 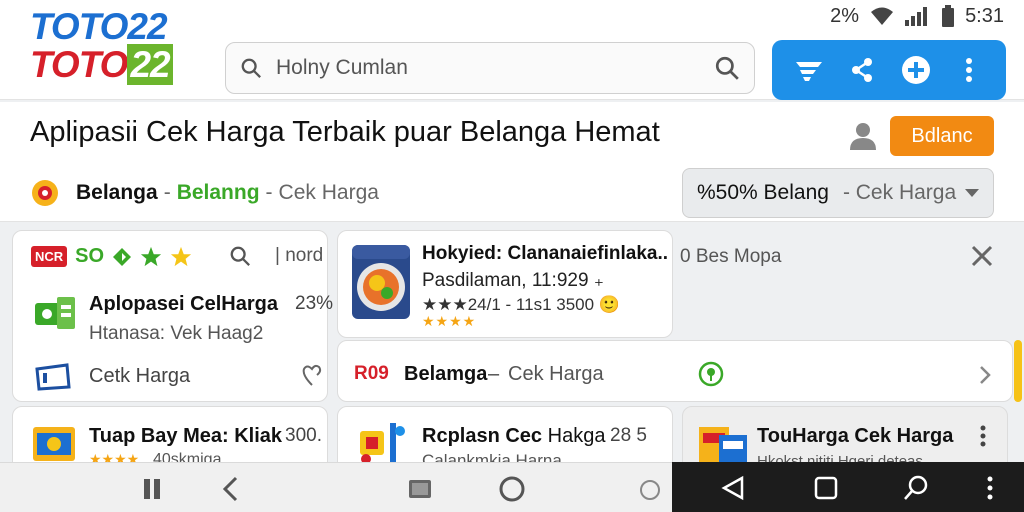 I want to click on primary-action-button: Bdlanc, so click(x=942, y=136).